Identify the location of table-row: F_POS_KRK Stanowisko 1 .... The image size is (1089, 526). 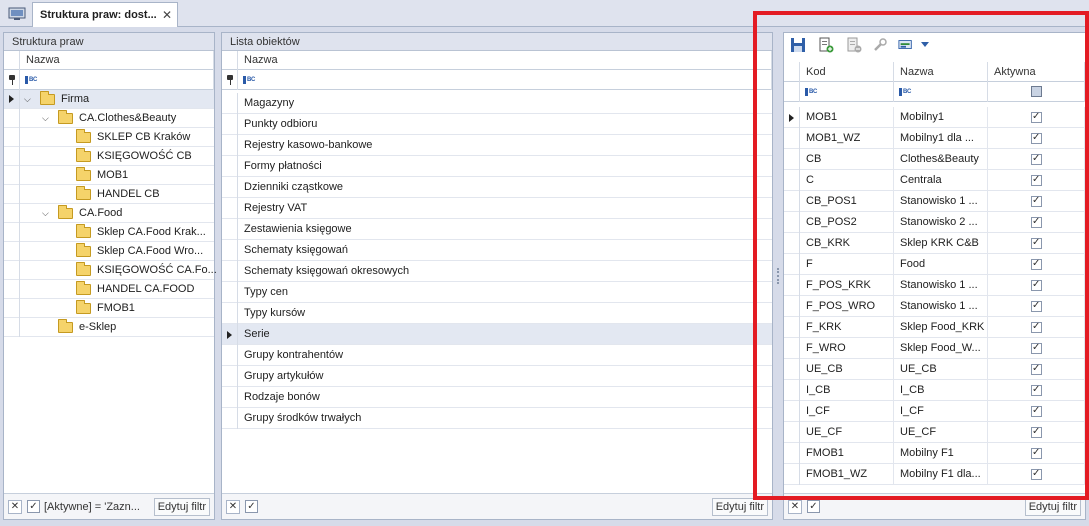
(934, 285).